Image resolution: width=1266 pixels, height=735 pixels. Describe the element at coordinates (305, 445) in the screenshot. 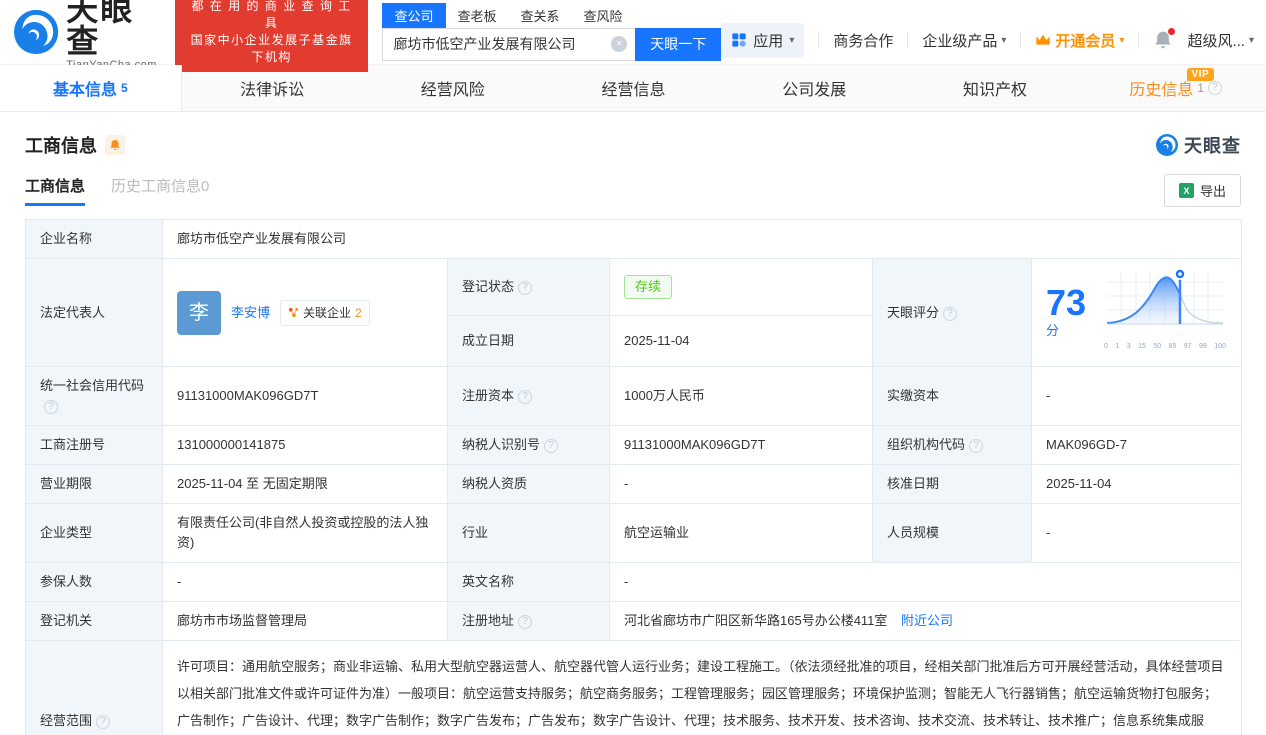

I see `reg-number-value: 131000000141875` at that location.